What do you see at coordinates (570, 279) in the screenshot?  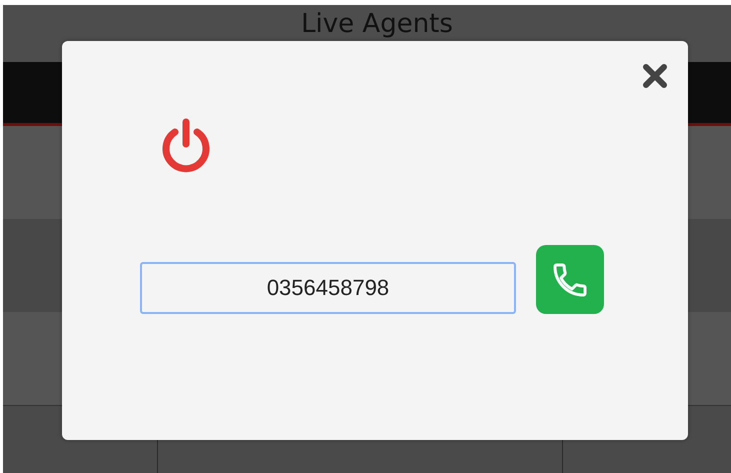 I see `call-button` at bounding box center [570, 279].